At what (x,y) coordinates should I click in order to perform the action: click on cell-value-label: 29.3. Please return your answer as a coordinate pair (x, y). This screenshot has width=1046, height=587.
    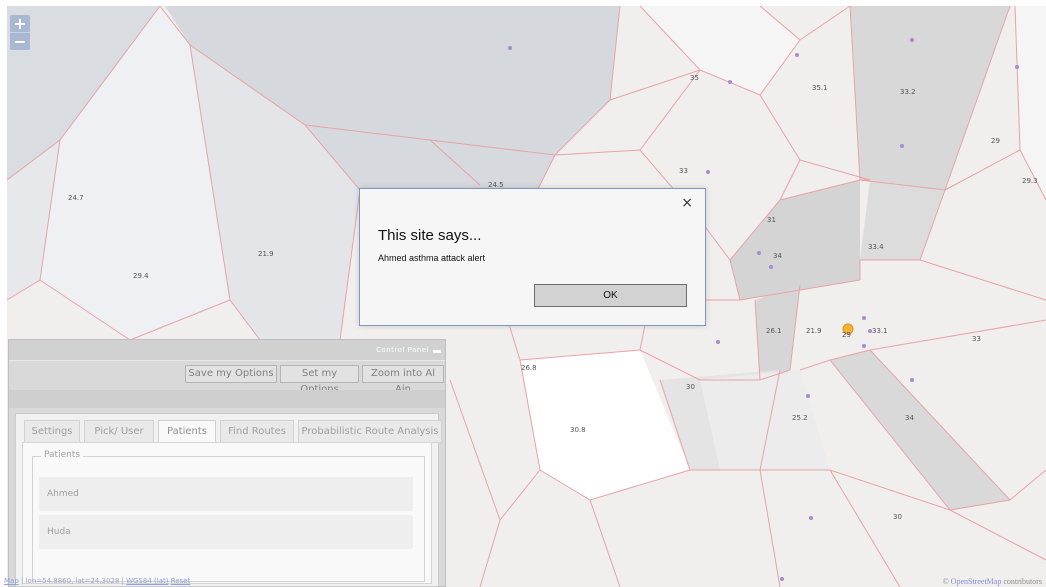
    Looking at the image, I should click on (1030, 181).